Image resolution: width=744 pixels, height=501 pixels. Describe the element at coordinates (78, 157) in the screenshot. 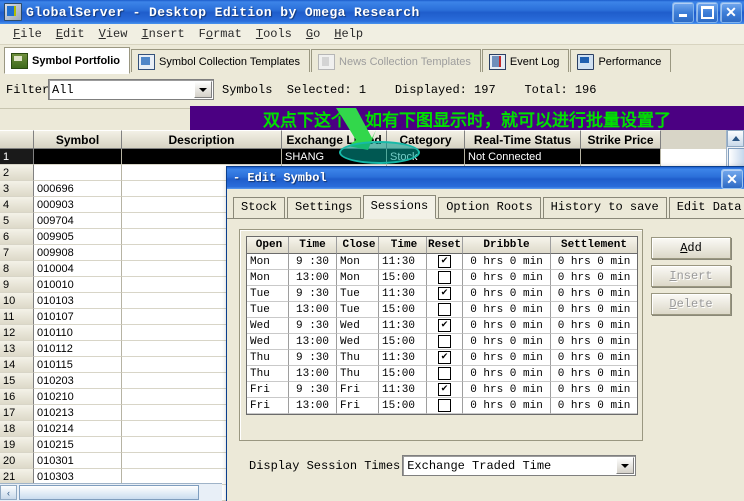

I see `cell-symbol` at that location.